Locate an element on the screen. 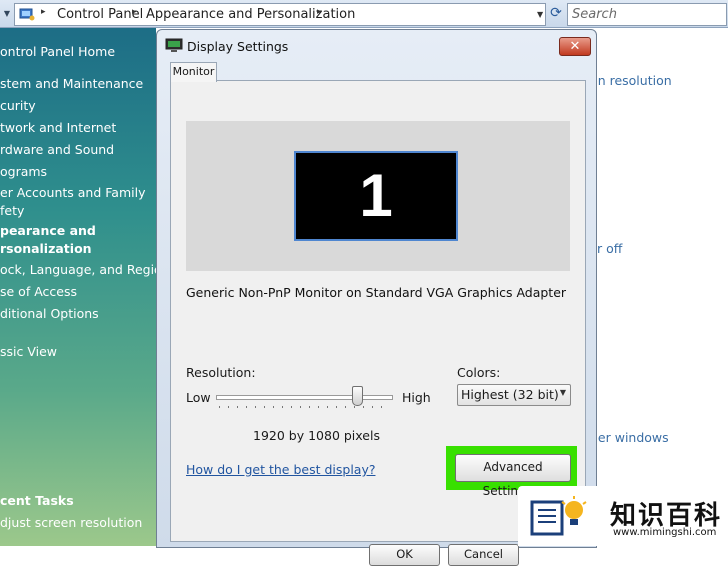 Image resolution: width=728 pixels, height=566 pixels. search-input: Search is located at coordinates (647, 14).